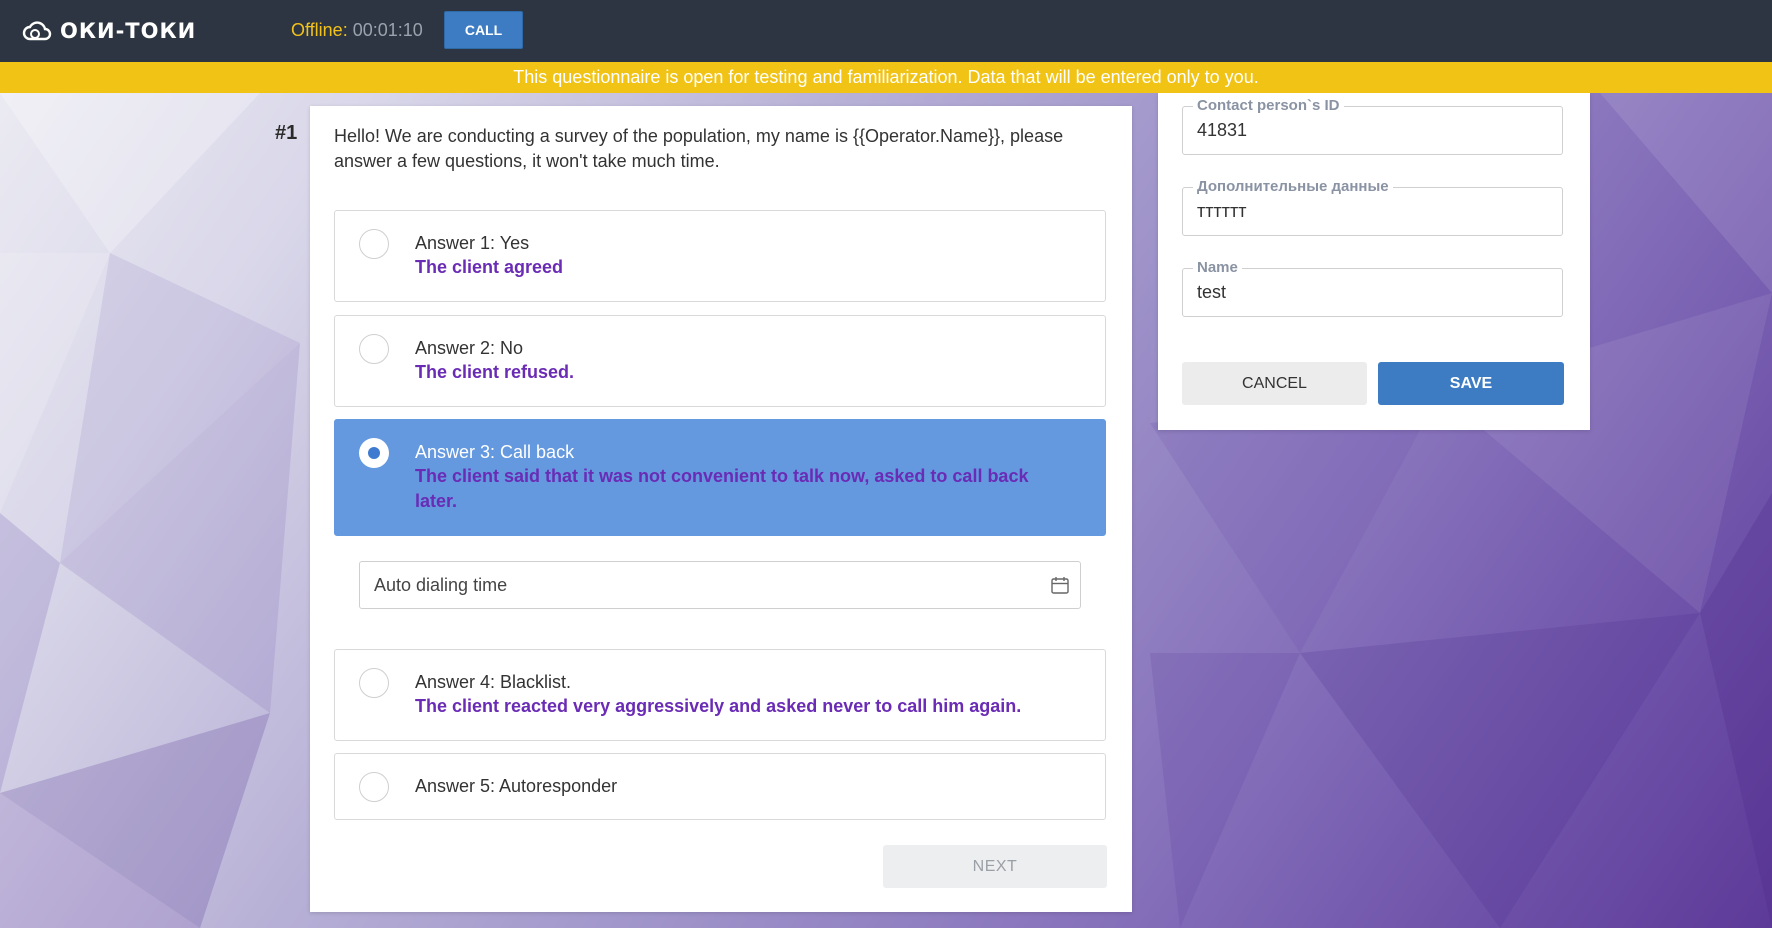 The height and width of the screenshot is (928, 1772). Describe the element at coordinates (374, 453) in the screenshot. I see `radio-button-selected` at that location.